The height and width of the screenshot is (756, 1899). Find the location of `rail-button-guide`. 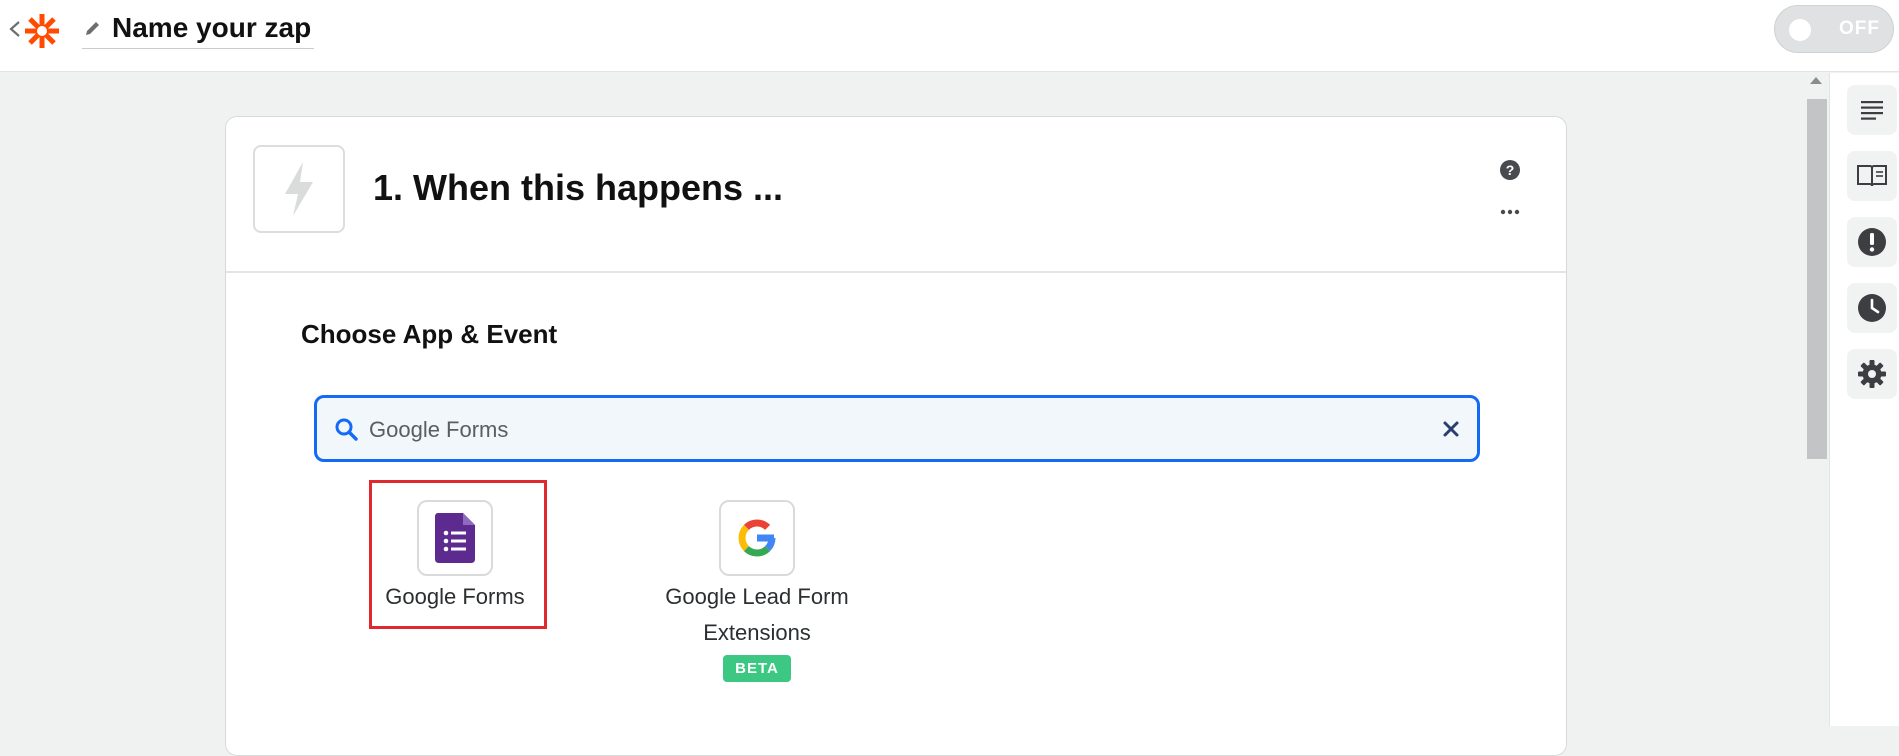

rail-button-guide is located at coordinates (1872, 176).